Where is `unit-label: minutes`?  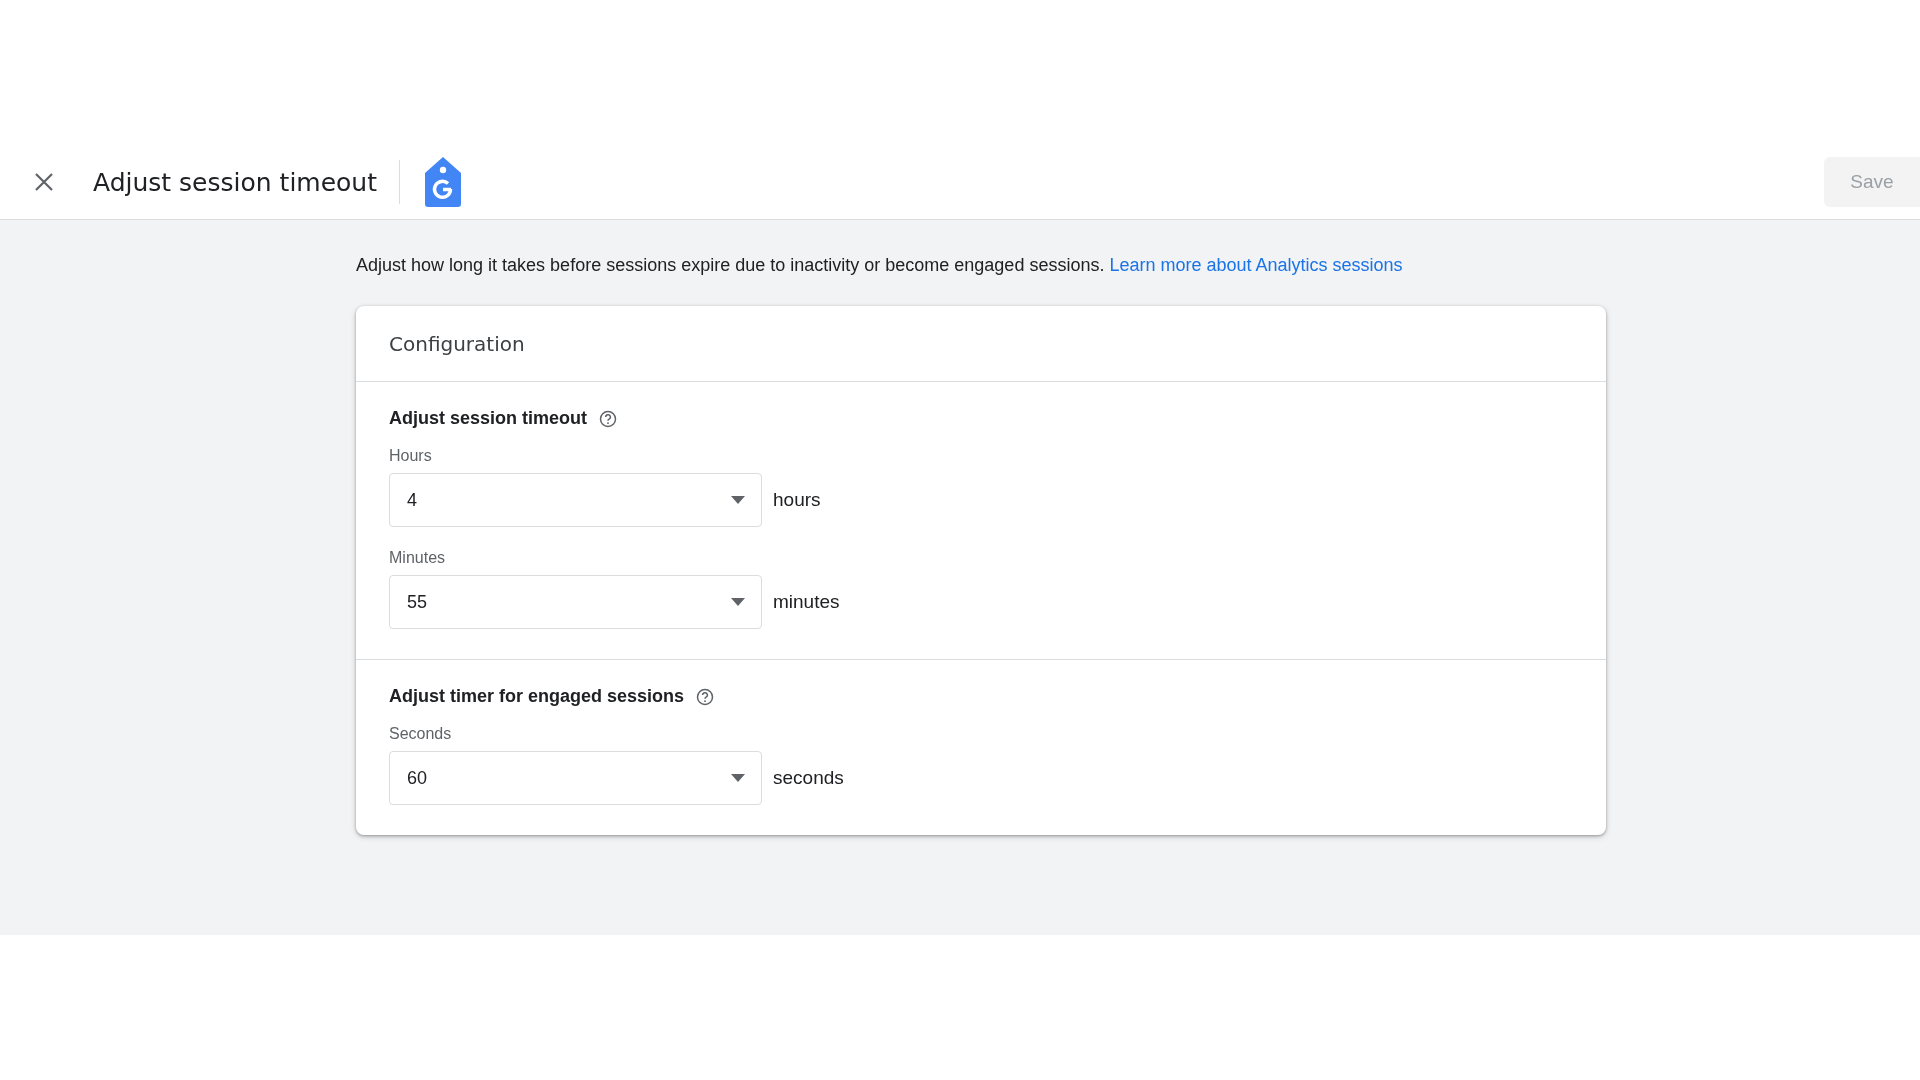 unit-label: minutes is located at coordinates (806, 602).